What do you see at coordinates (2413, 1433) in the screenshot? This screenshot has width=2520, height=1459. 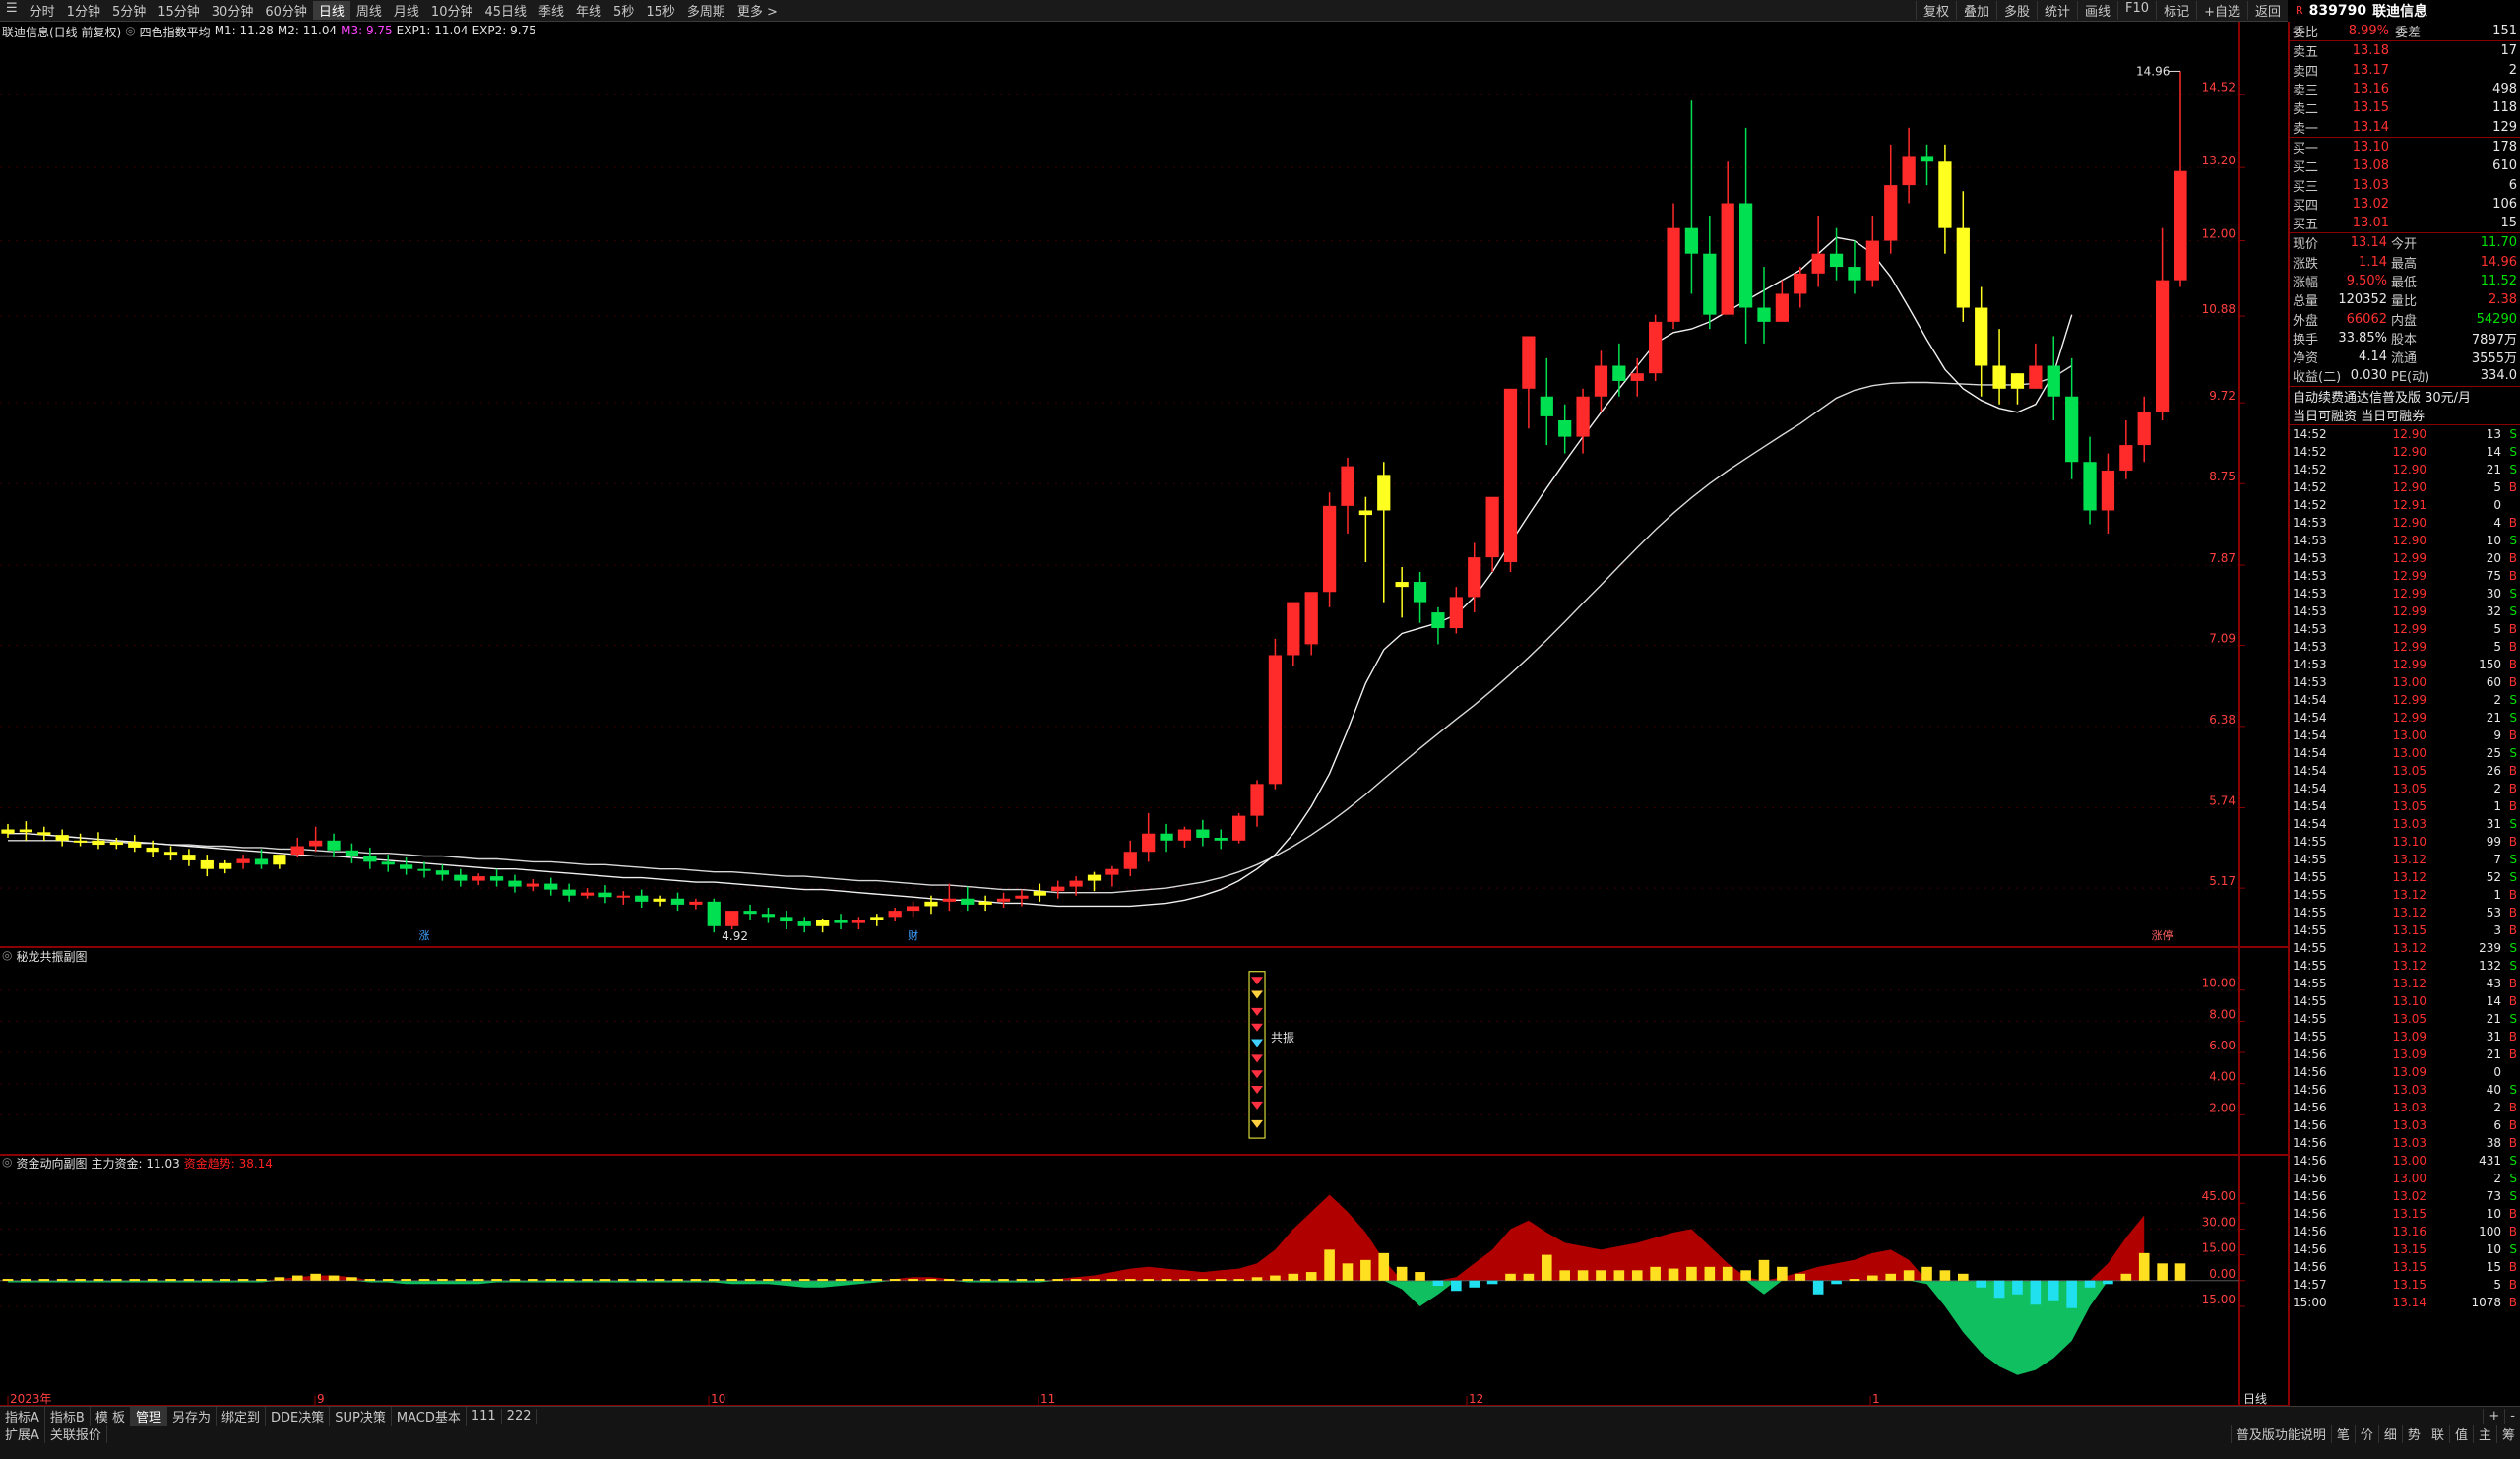 I see `view-tab: 势` at bounding box center [2413, 1433].